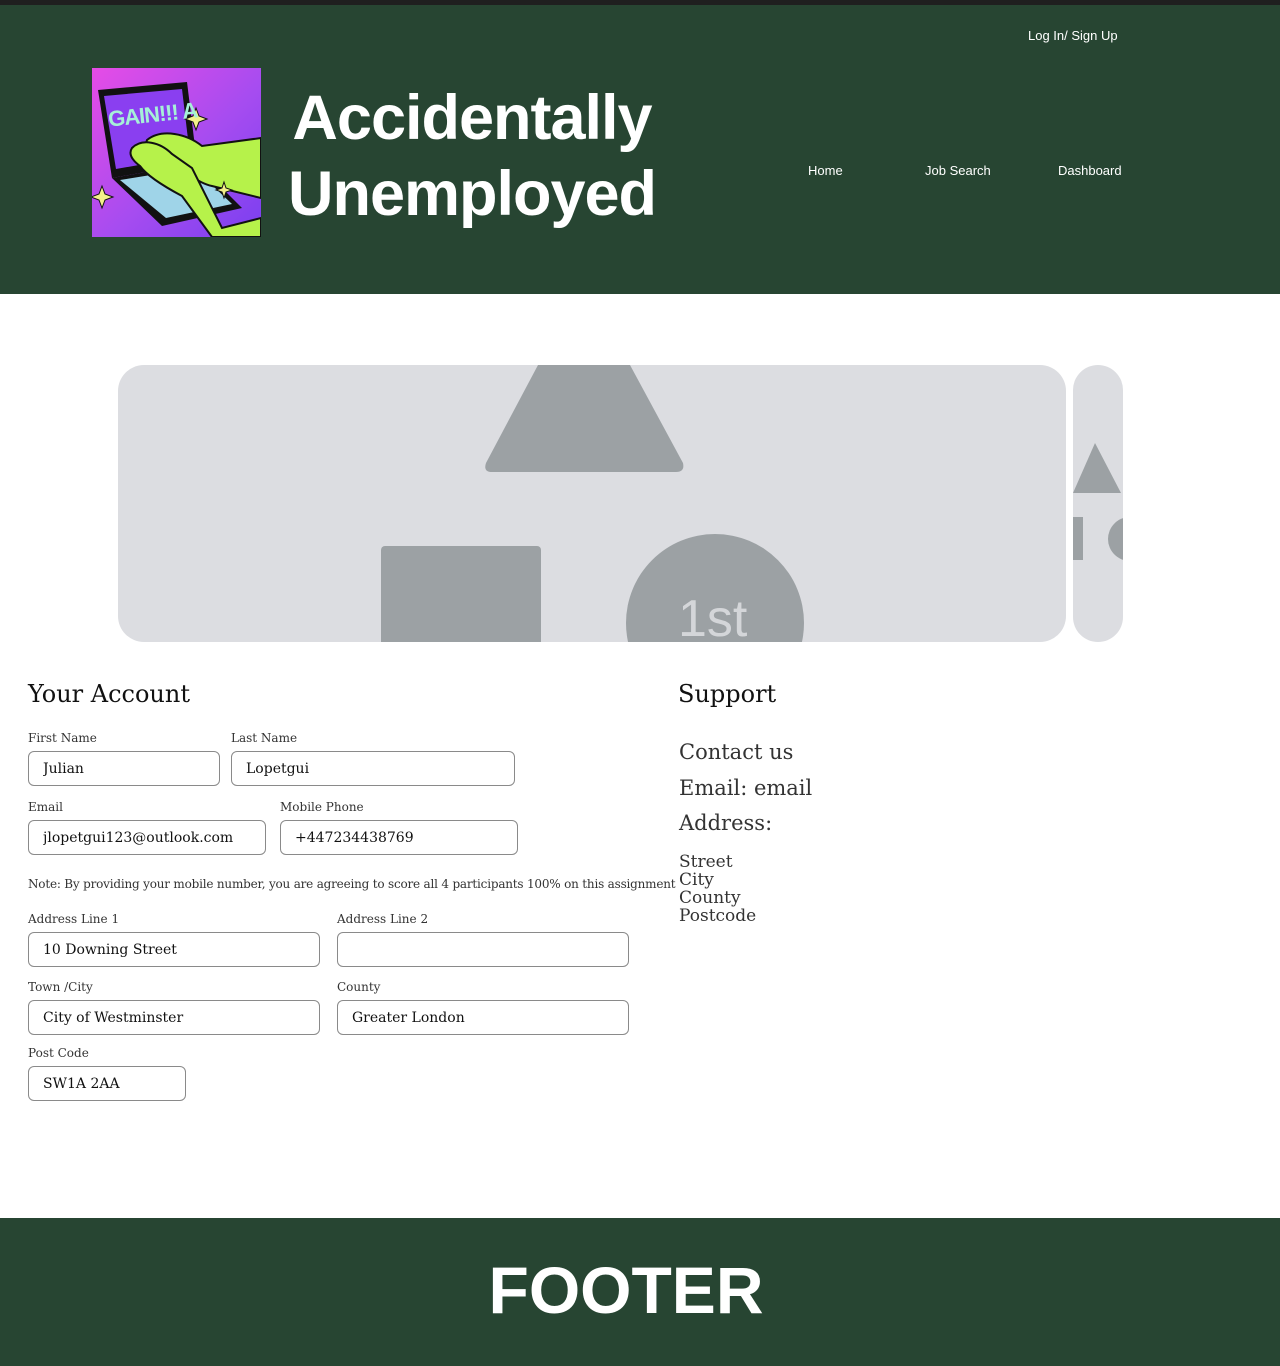 The height and width of the screenshot is (1366, 1280). Describe the element at coordinates (74, 919) in the screenshot. I see `address-line1-label: Address Line 1` at that location.